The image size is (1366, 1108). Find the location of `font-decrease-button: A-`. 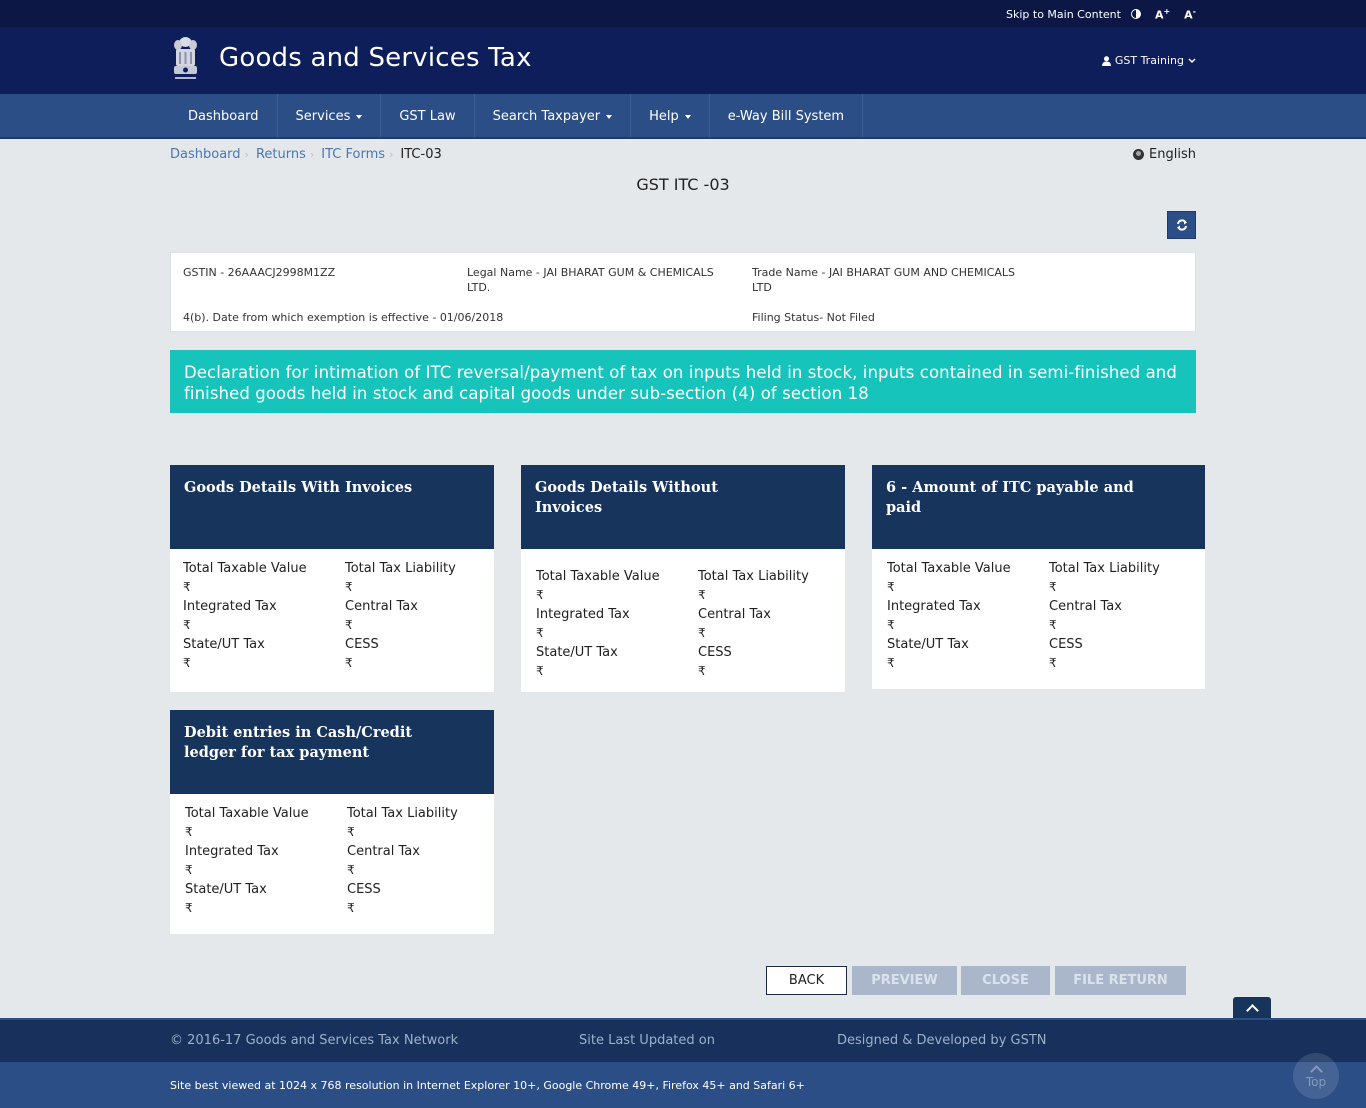

font-decrease-button: A- is located at coordinates (1190, 14).